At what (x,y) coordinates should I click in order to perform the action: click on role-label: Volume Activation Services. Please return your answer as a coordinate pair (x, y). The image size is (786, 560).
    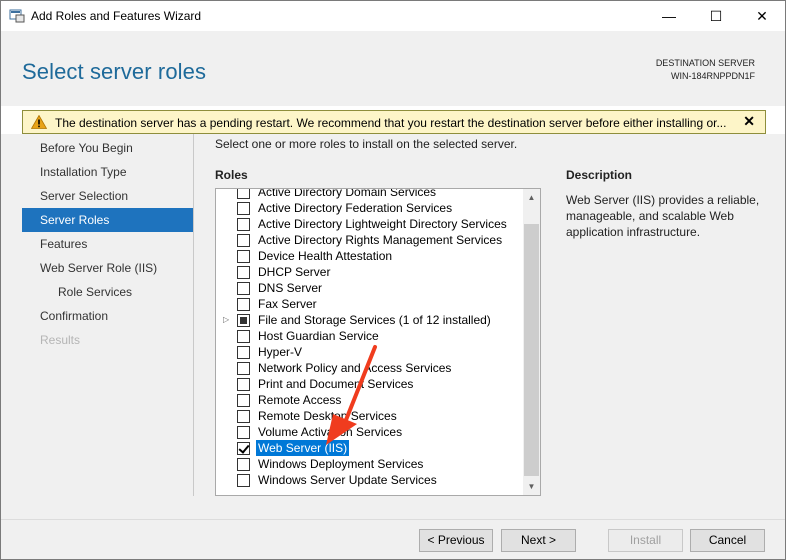
    Looking at the image, I should click on (330, 432).